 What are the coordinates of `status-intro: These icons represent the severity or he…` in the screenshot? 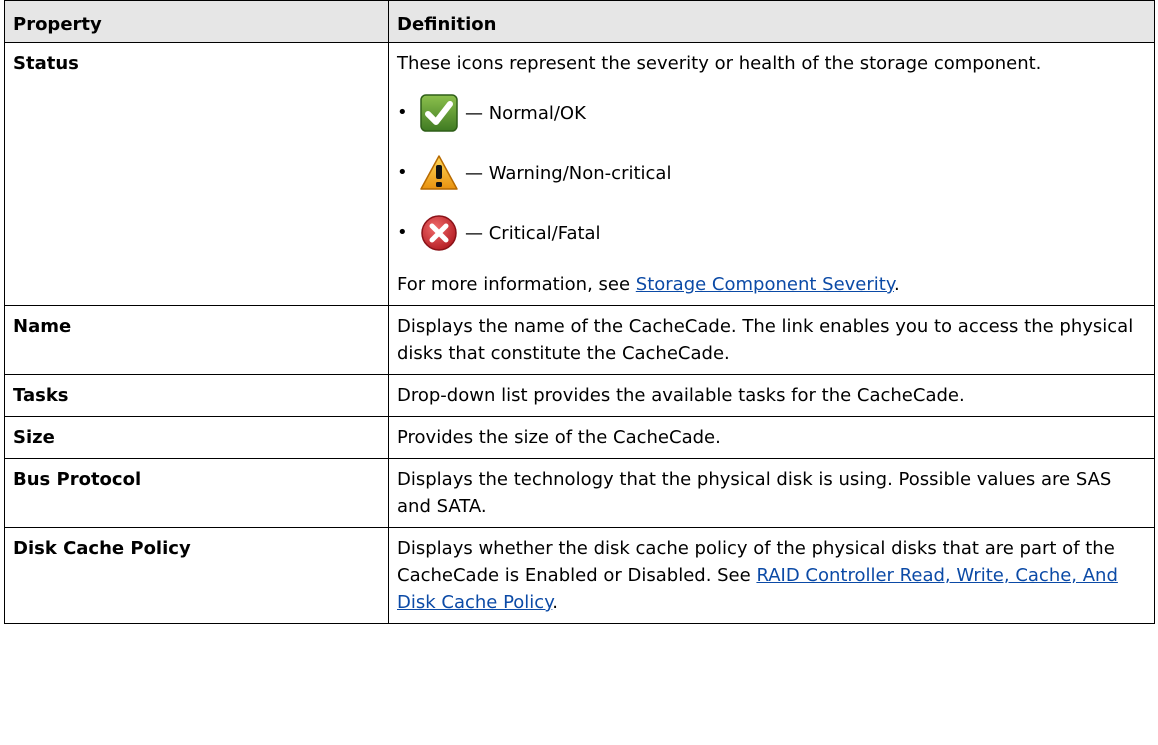 It's located at (719, 63).